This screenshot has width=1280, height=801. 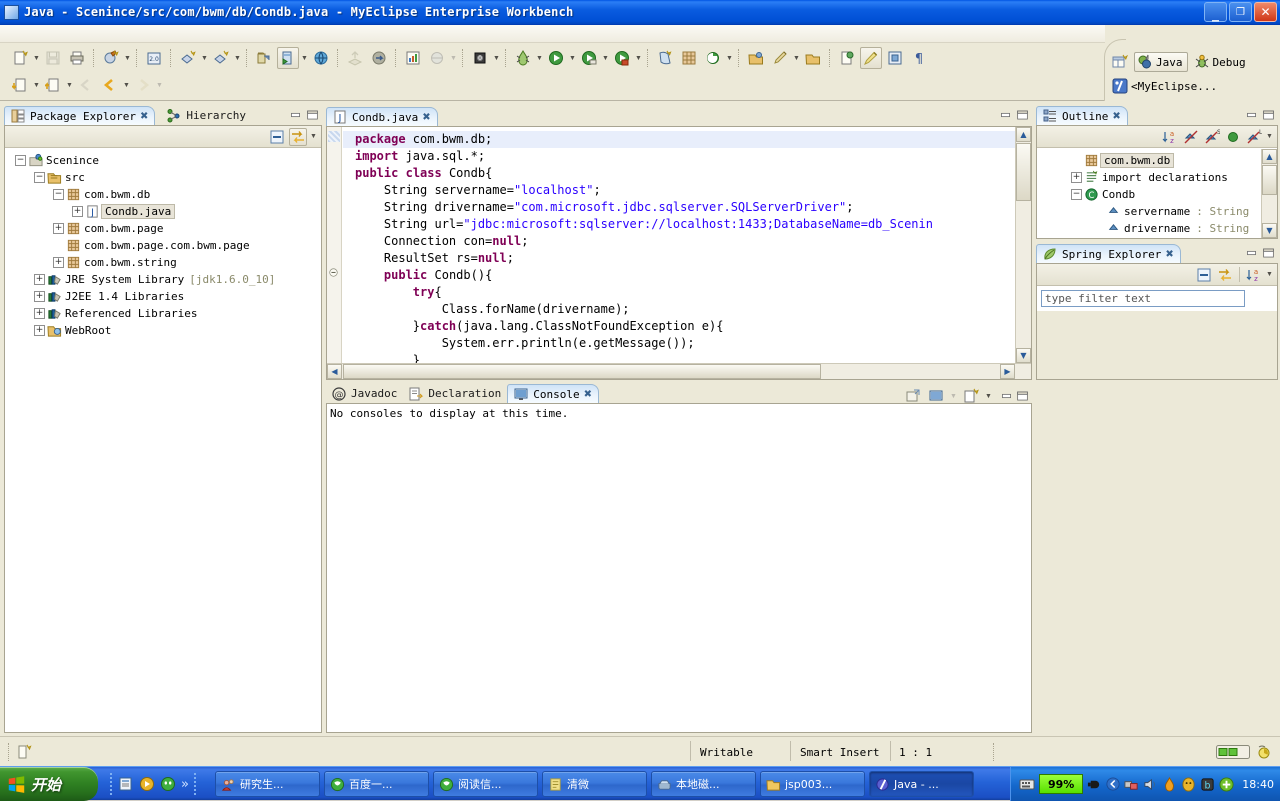 What do you see at coordinates (163, 262) in the screenshot?
I see `tree-row: + com.bwm.string` at bounding box center [163, 262].